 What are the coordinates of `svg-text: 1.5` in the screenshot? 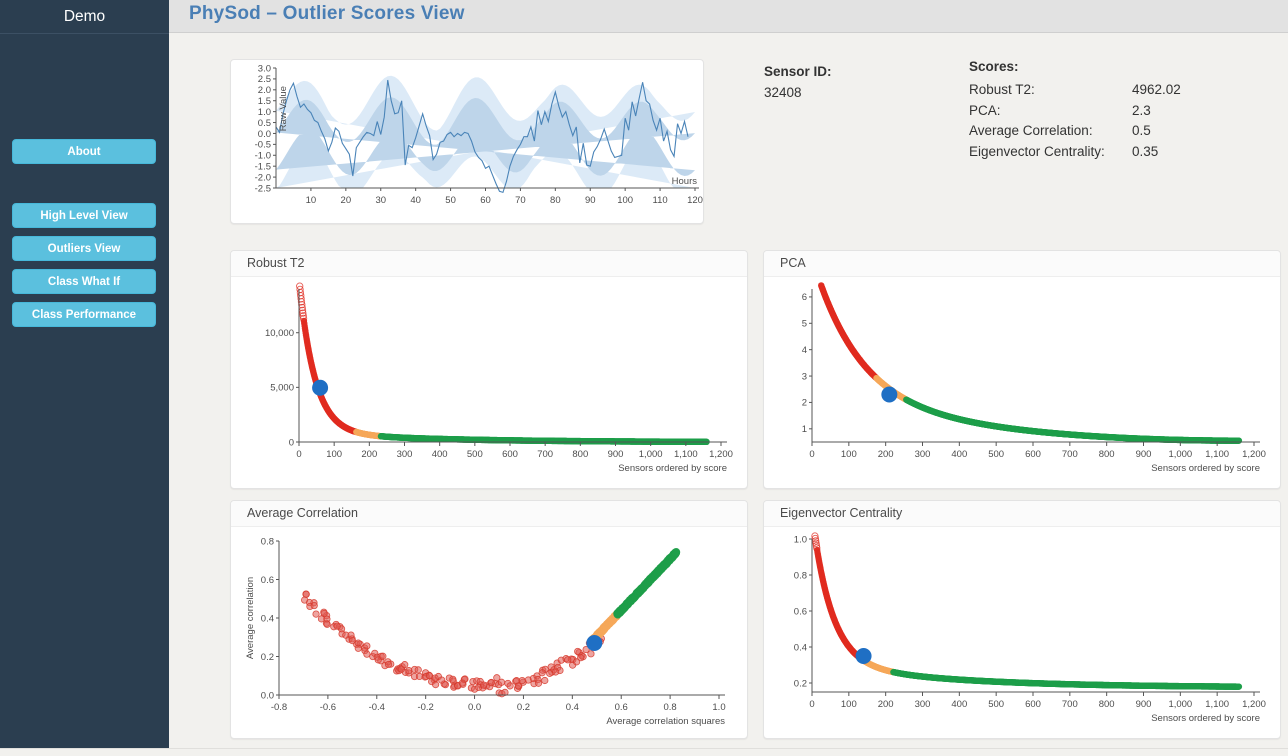 It's located at (264, 101).